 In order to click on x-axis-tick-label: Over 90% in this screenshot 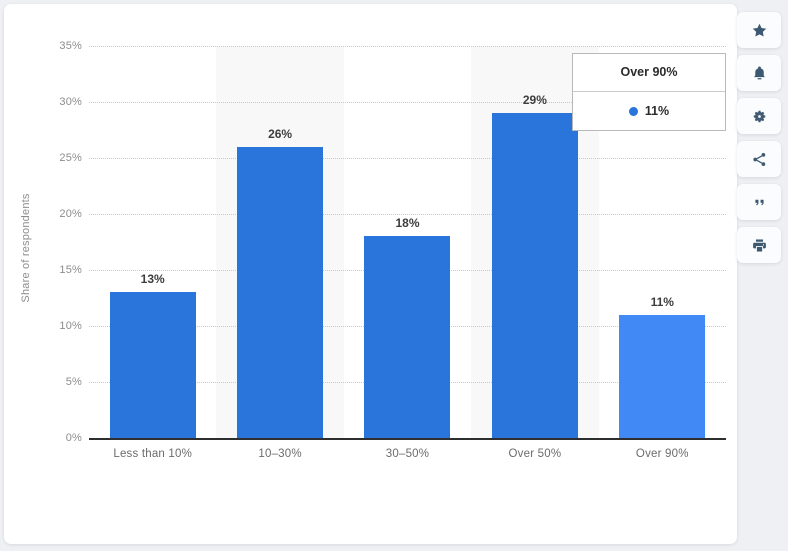, I will do `click(662, 454)`.